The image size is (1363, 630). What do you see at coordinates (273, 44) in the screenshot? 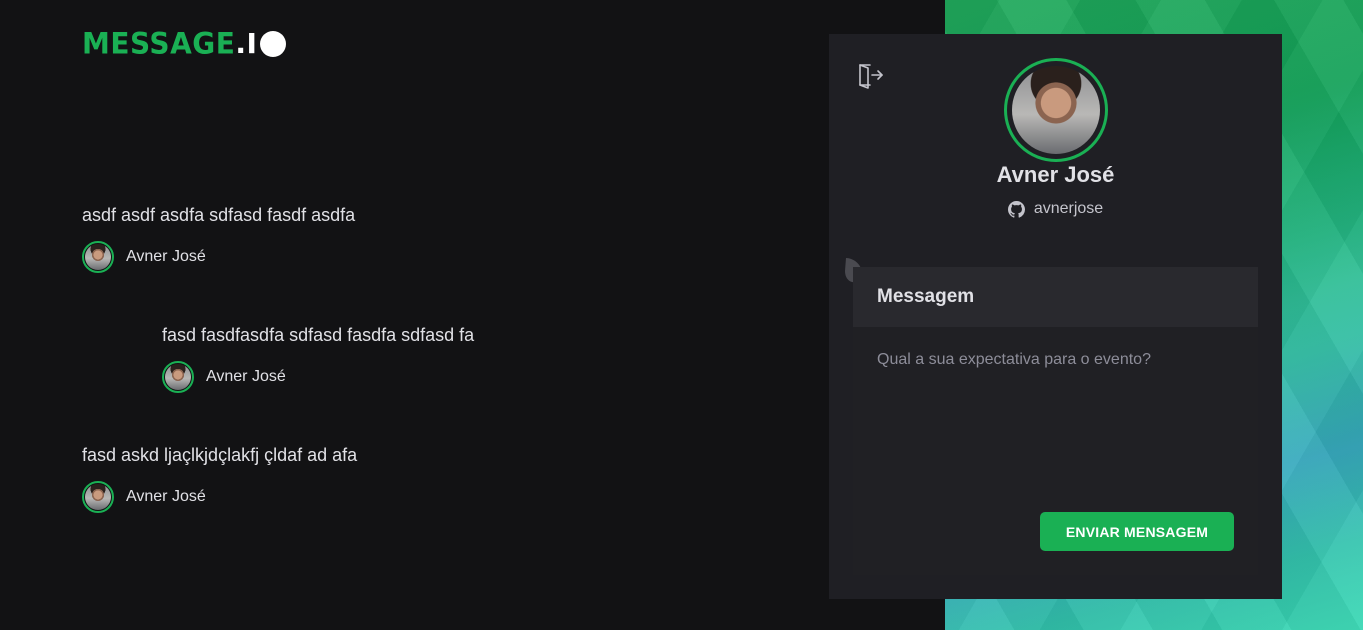
I see `logo-o-circle` at bounding box center [273, 44].